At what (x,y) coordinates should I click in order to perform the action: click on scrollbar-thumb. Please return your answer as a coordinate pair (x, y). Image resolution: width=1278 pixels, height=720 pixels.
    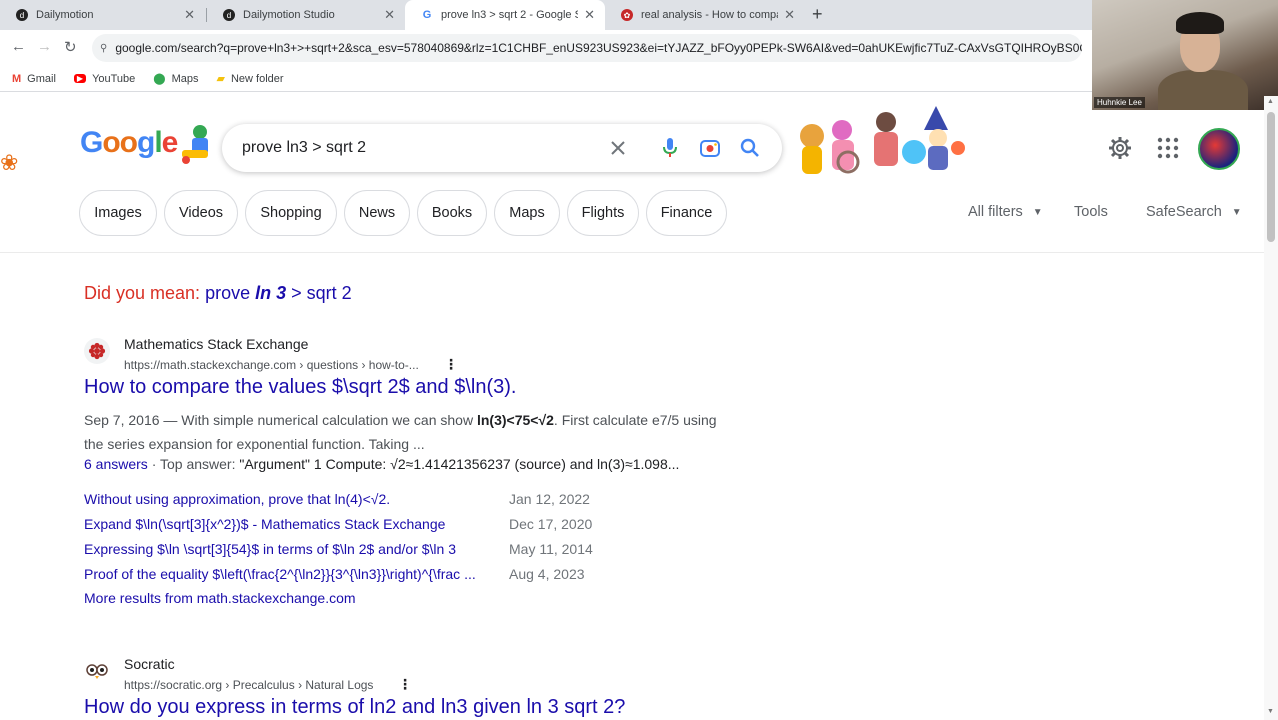
    Looking at the image, I should click on (1271, 177).